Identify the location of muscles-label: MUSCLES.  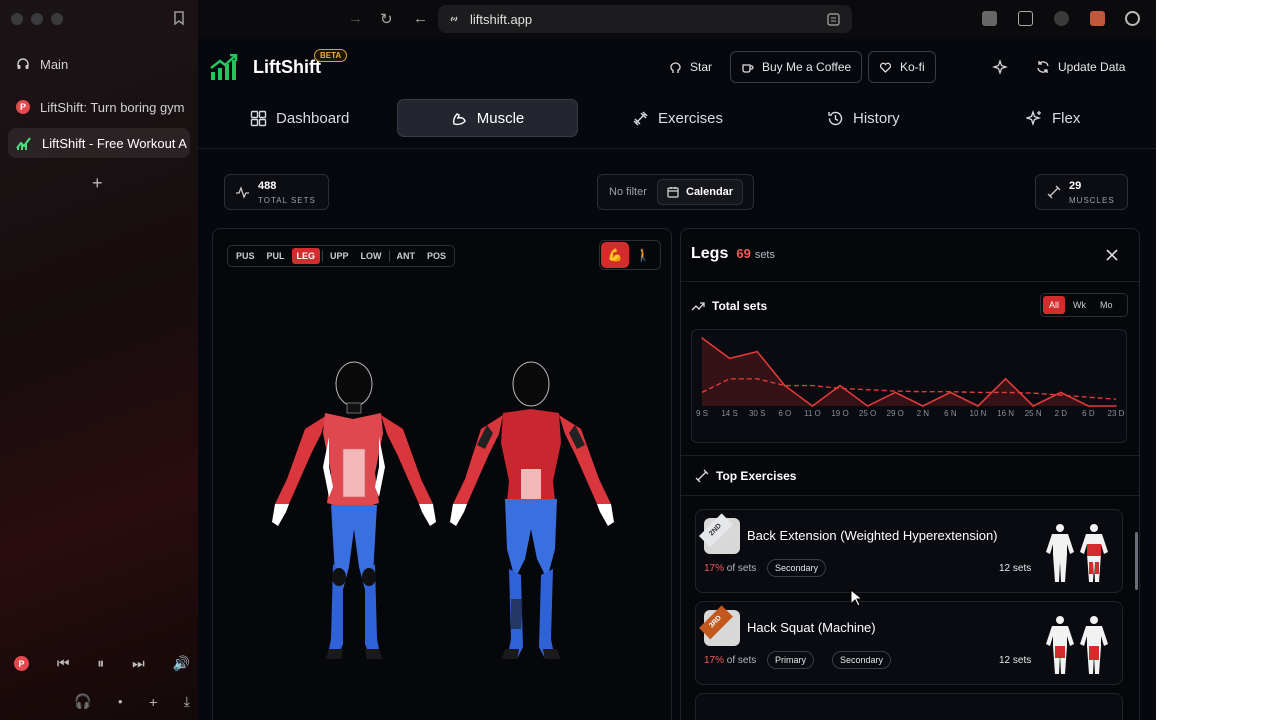
(1092, 200).